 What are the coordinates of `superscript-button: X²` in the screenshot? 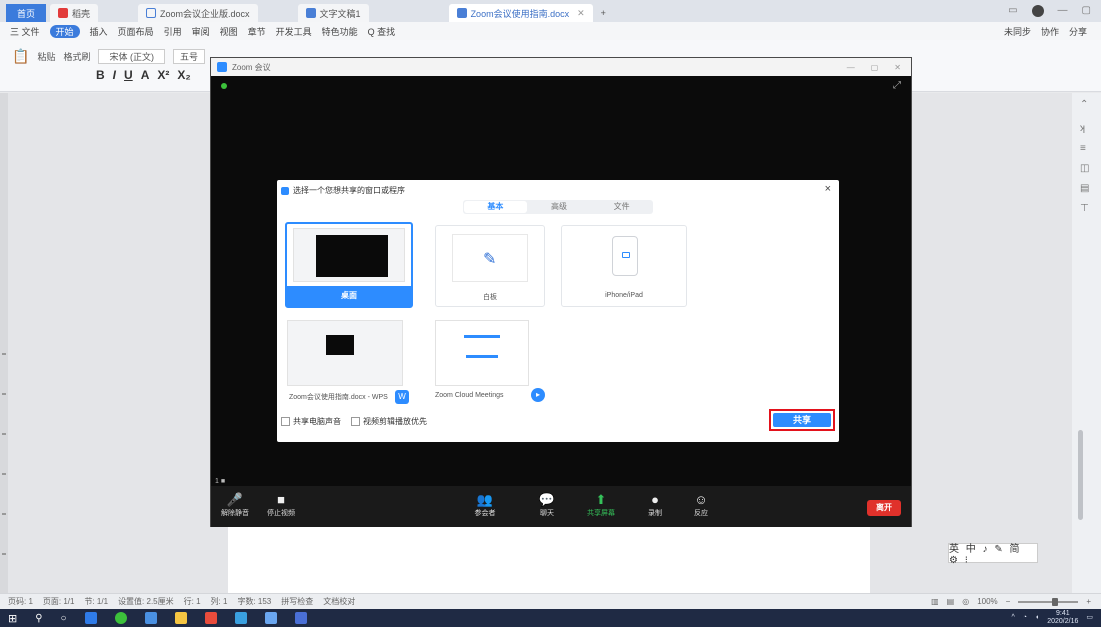 It's located at (163, 75).